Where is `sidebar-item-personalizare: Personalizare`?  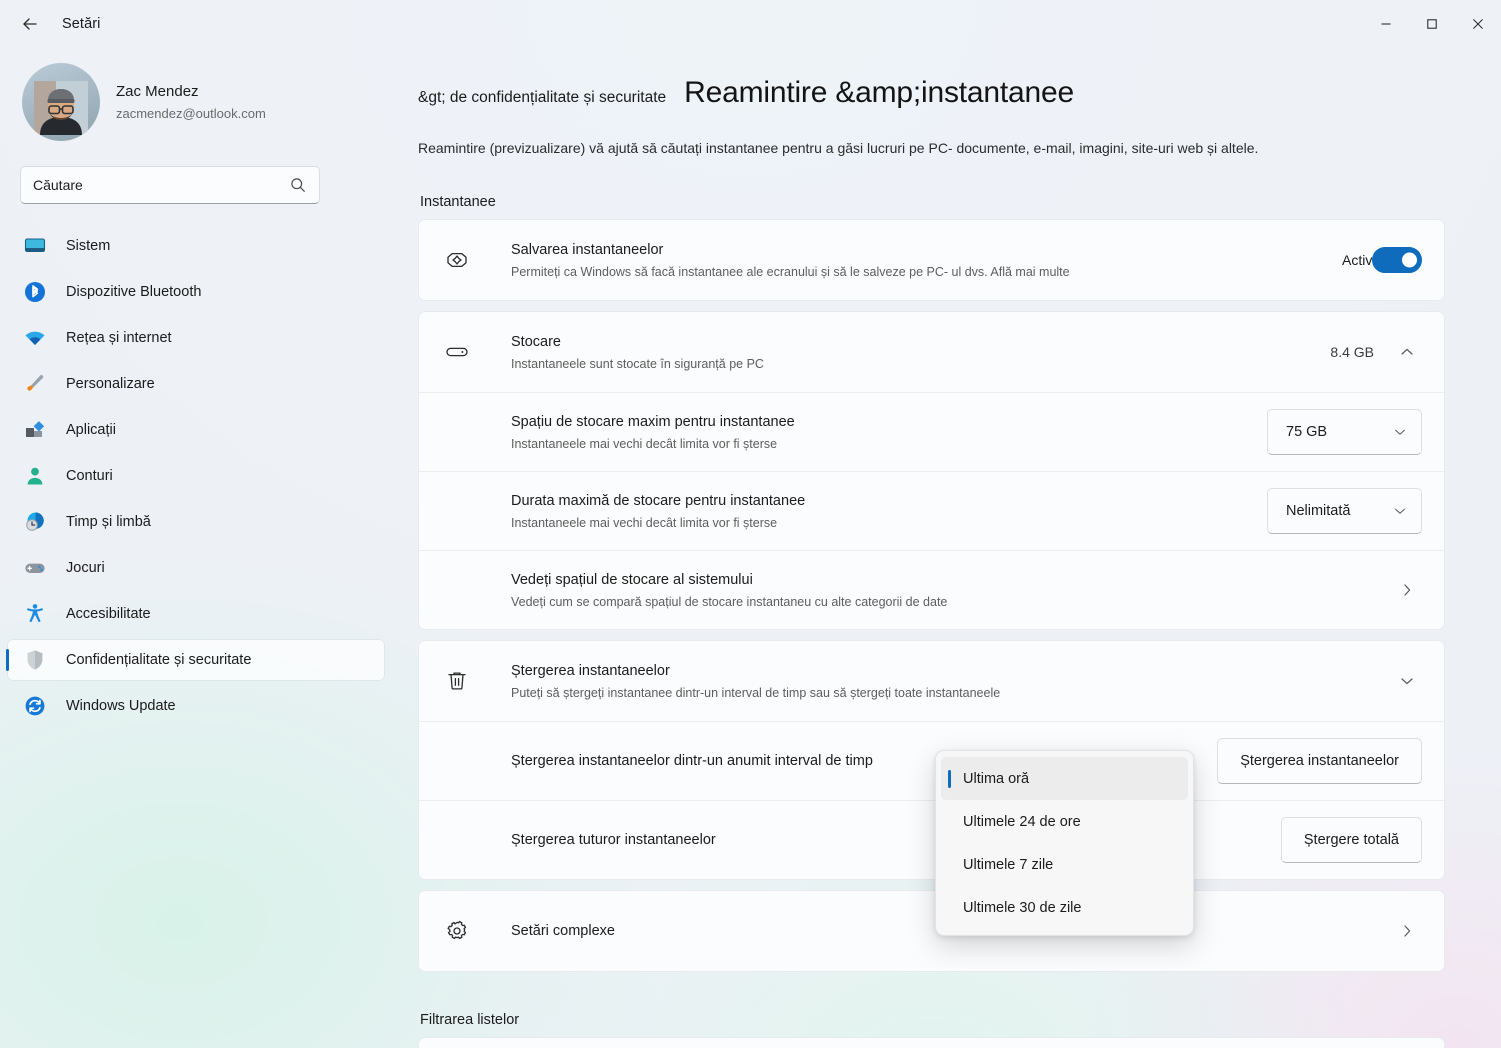
sidebar-item-personalizare: Personalizare is located at coordinates (196, 384).